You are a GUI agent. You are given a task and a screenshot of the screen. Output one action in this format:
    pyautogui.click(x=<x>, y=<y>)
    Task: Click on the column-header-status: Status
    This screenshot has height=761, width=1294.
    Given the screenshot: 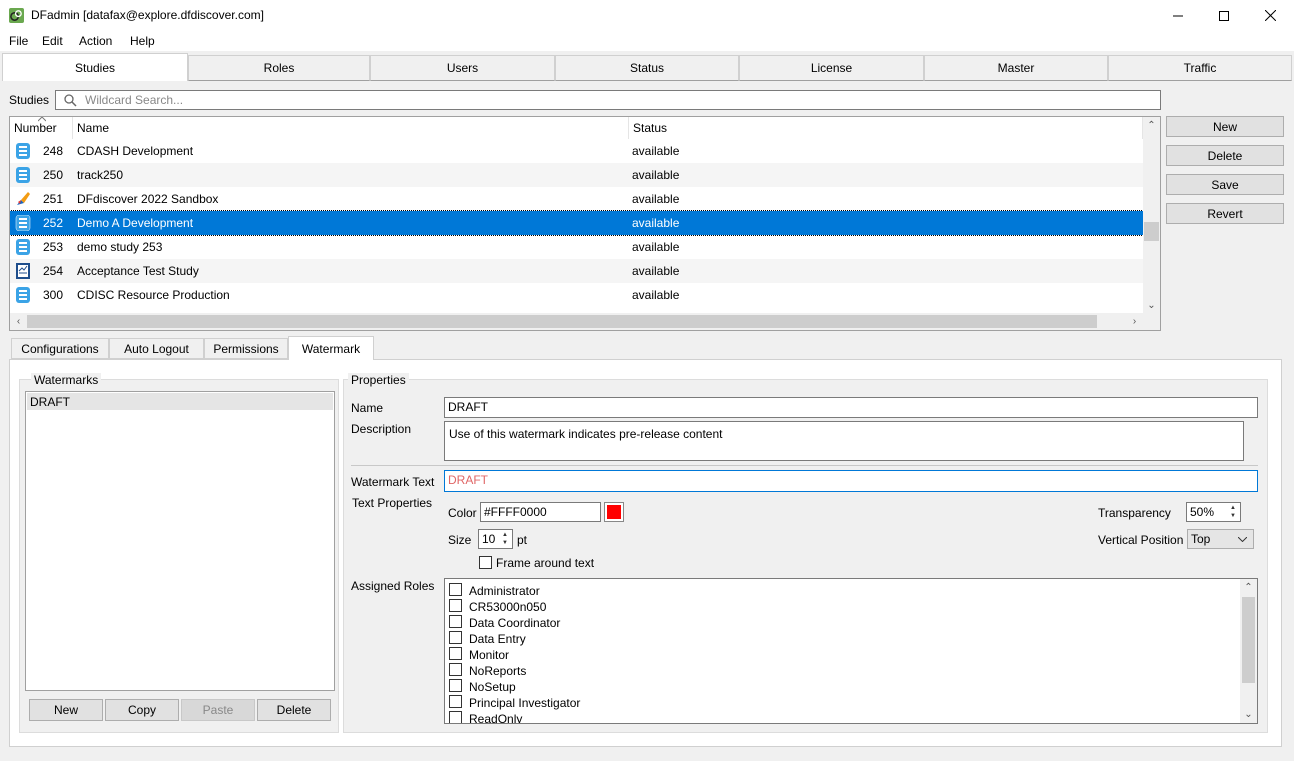 What is the action you would take?
    pyautogui.click(x=886, y=128)
    